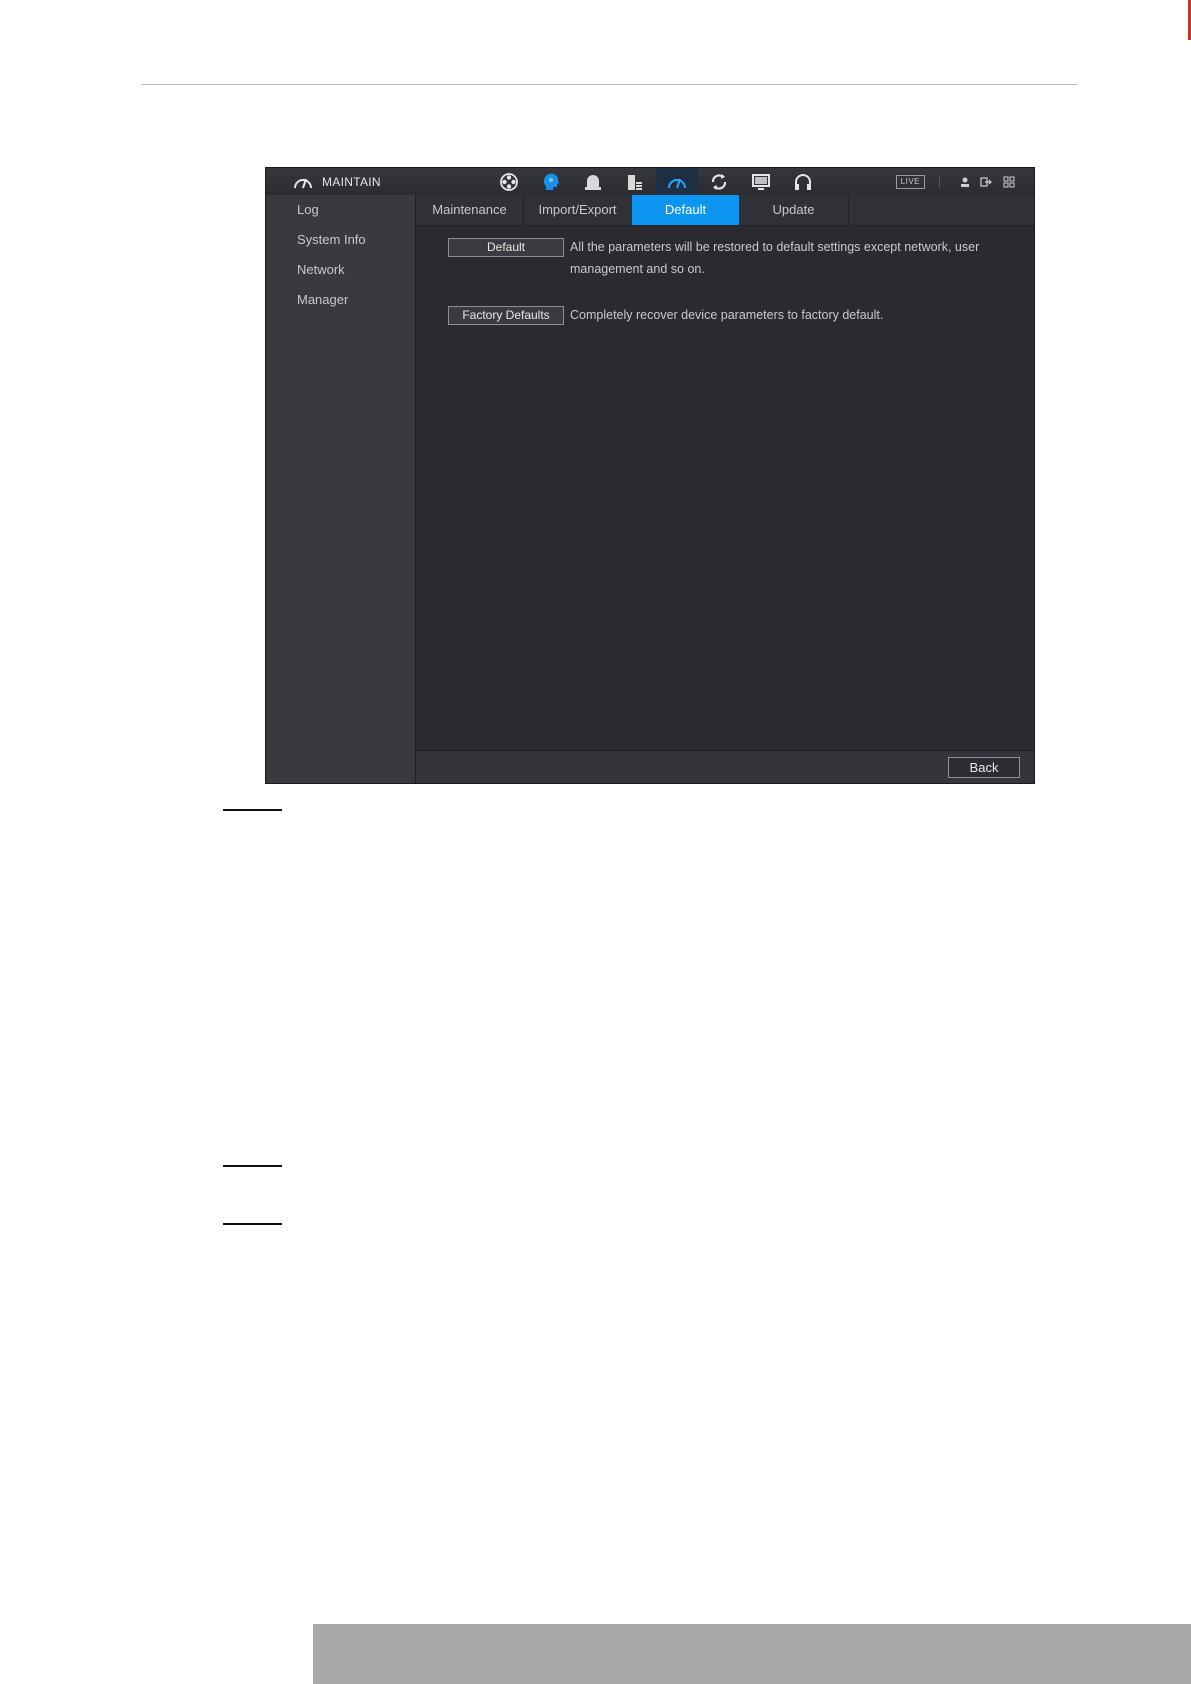 This screenshot has width=1191, height=1684. Describe the element at coordinates (506, 247) in the screenshot. I see `default-button: Default` at that location.